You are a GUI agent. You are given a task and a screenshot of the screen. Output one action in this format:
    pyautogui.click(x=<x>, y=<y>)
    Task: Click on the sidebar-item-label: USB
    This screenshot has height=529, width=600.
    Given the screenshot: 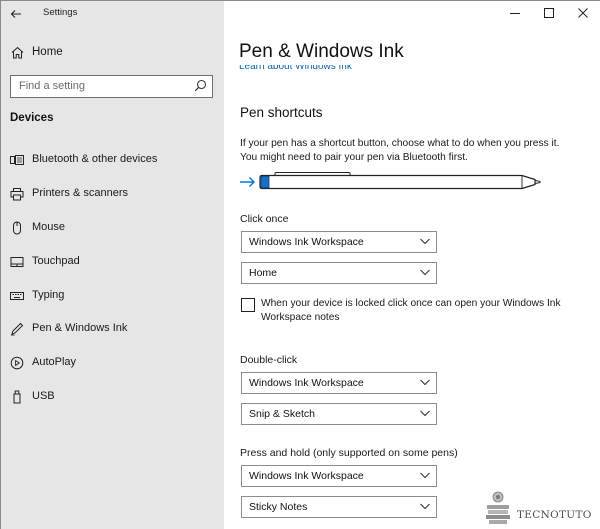 What is the action you would take?
    pyautogui.click(x=43, y=396)
    